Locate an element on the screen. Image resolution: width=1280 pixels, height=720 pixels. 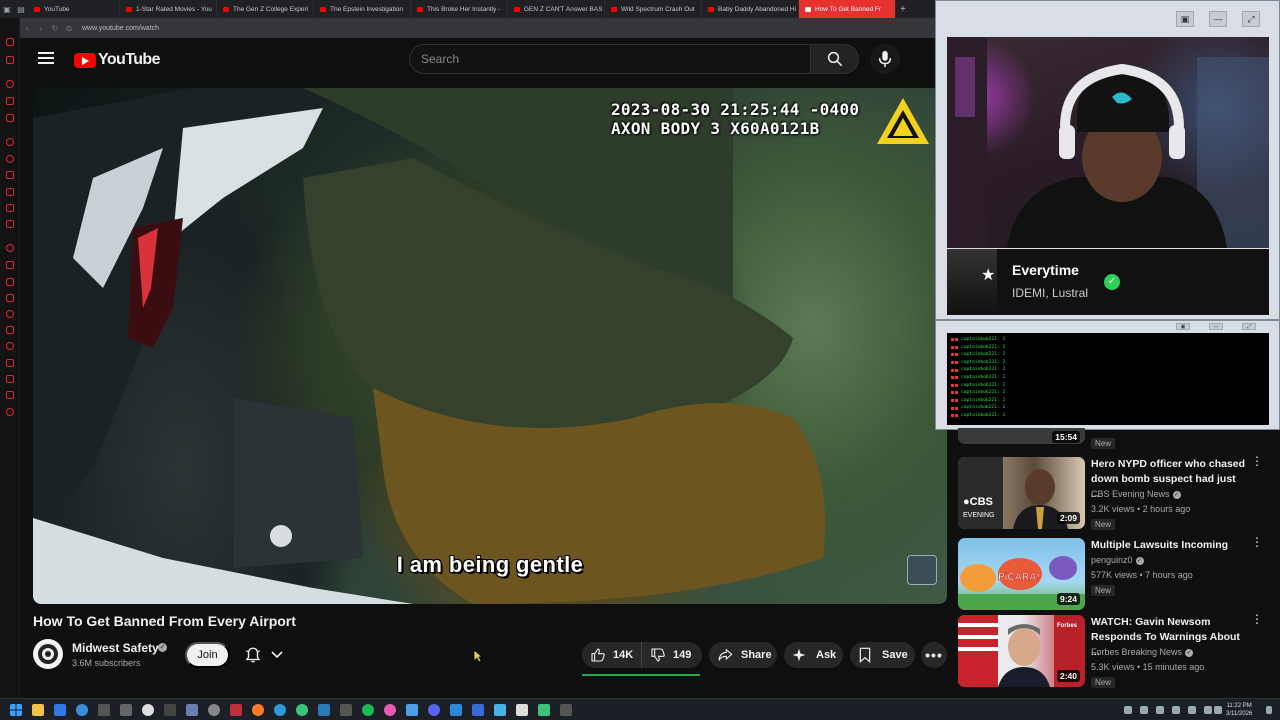
spotify-icon is located at coordinates (368, 710).